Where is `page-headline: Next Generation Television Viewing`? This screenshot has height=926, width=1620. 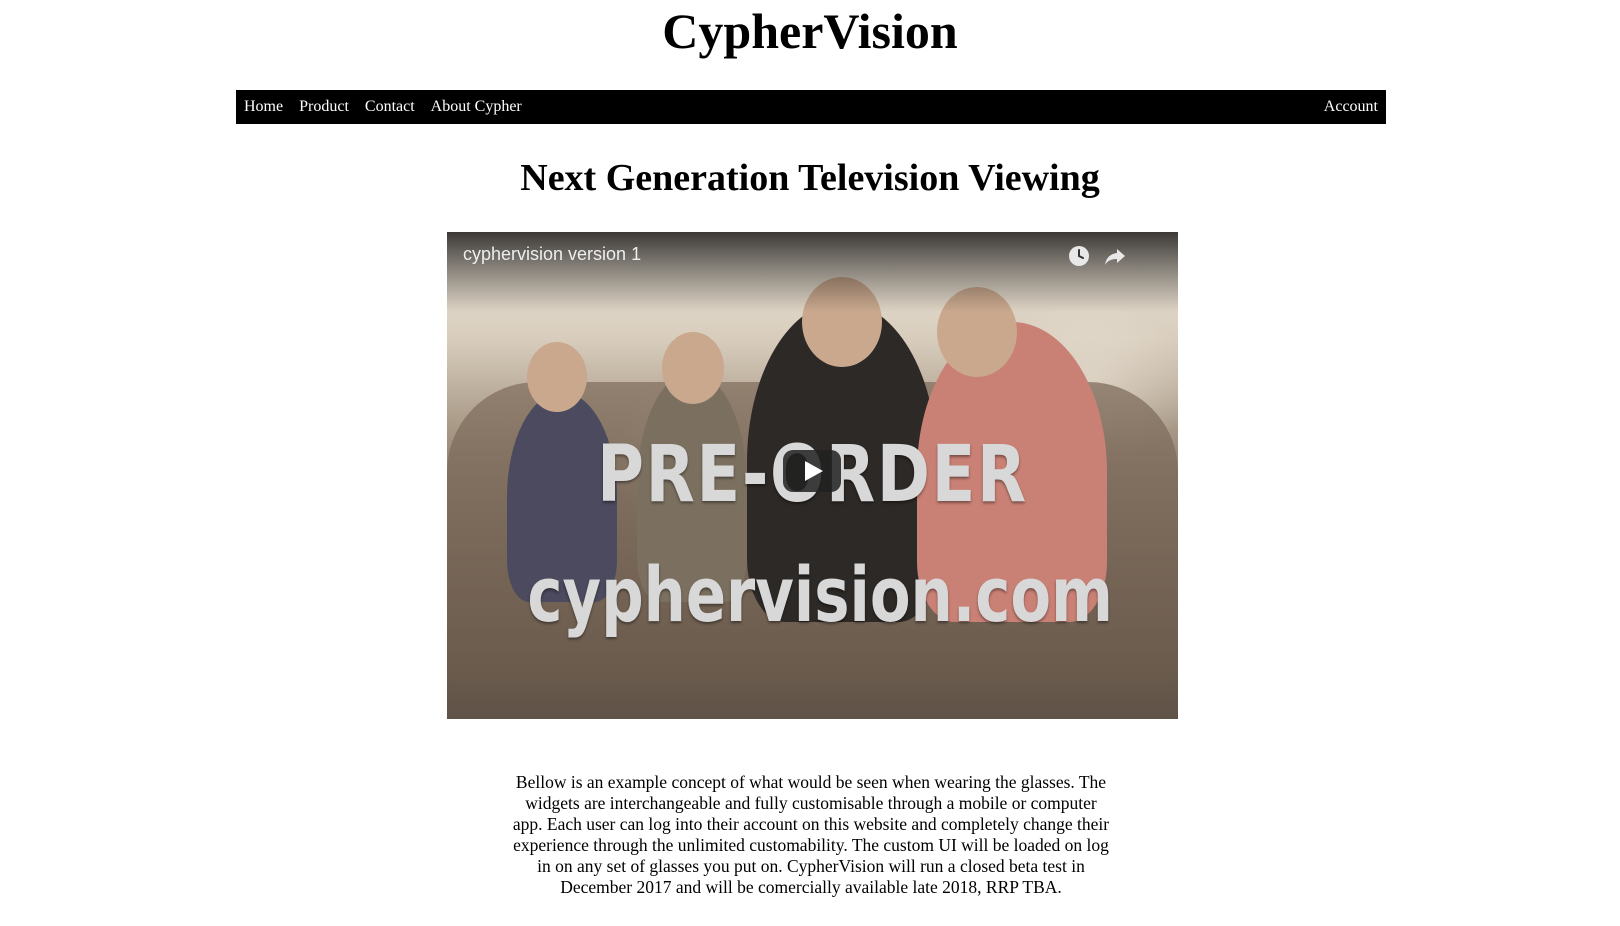
page-headline: Next Generation Television Viewing is located at coordinates (810, 178).